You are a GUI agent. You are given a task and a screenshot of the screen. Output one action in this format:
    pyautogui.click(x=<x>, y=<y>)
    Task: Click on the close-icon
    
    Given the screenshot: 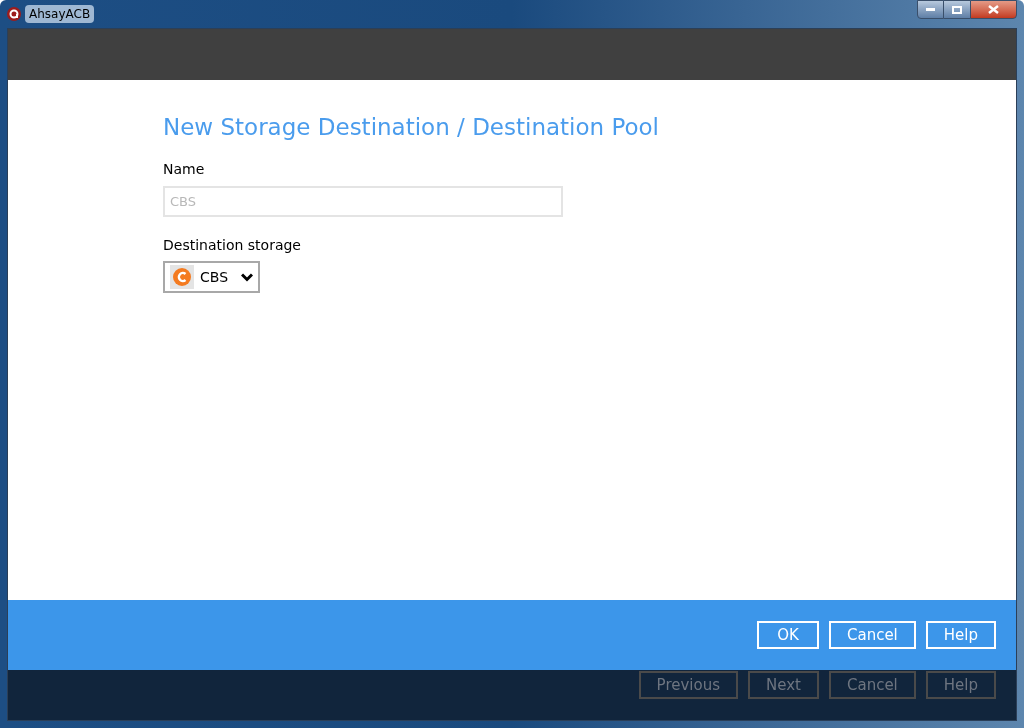 What is the action you would take?
    pyautogui.click(x=993, y=9)
    